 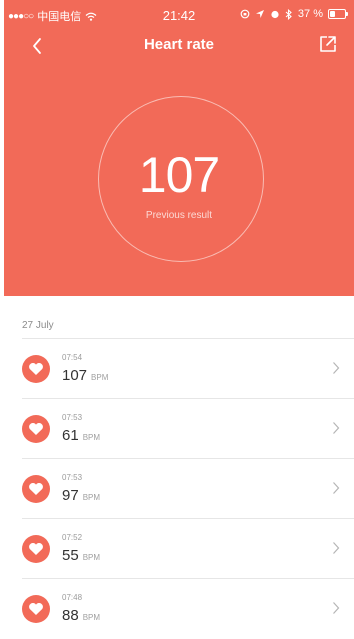 I want to click on list-item: 07:53 61 BPM, so click(x=188, y=428).